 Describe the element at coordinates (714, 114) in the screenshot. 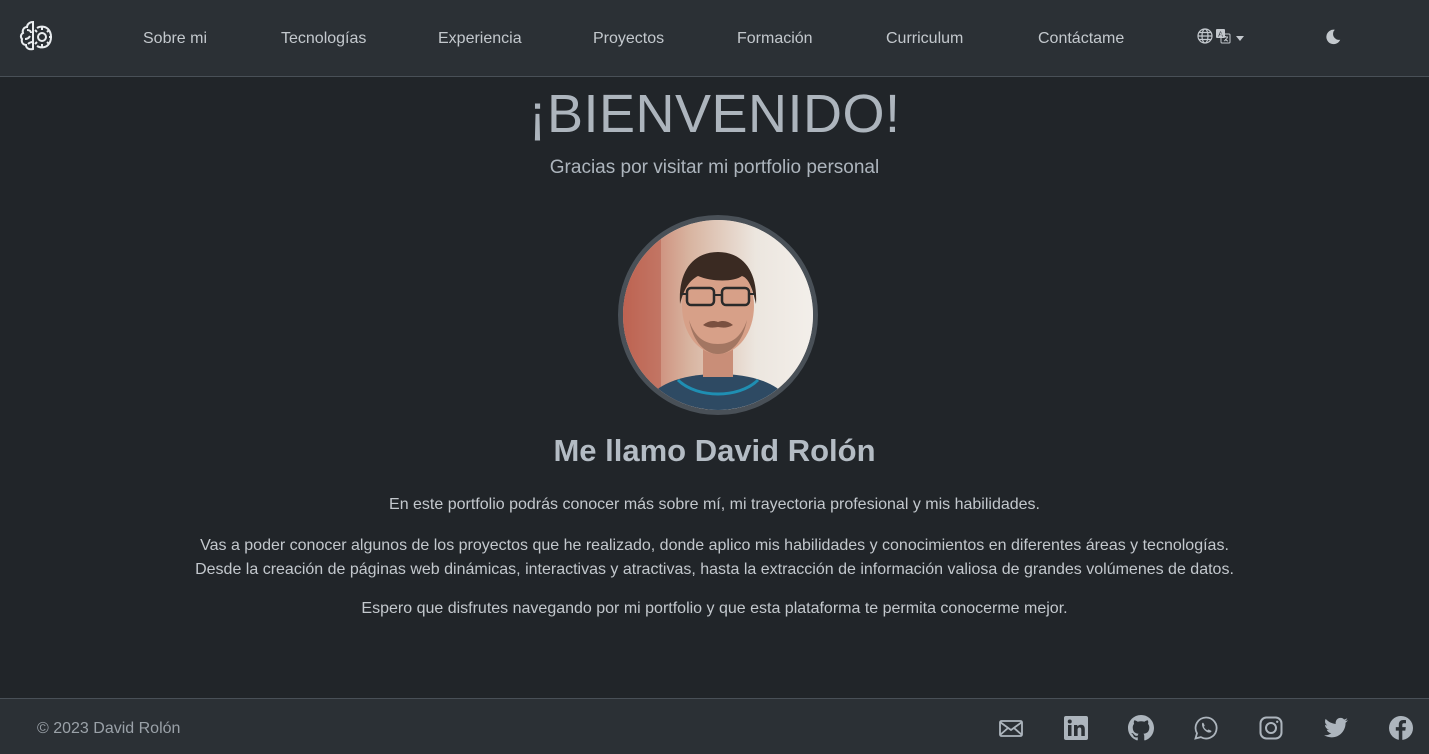

I see `hero-title: ¡BIENVENIDO!` at that location.